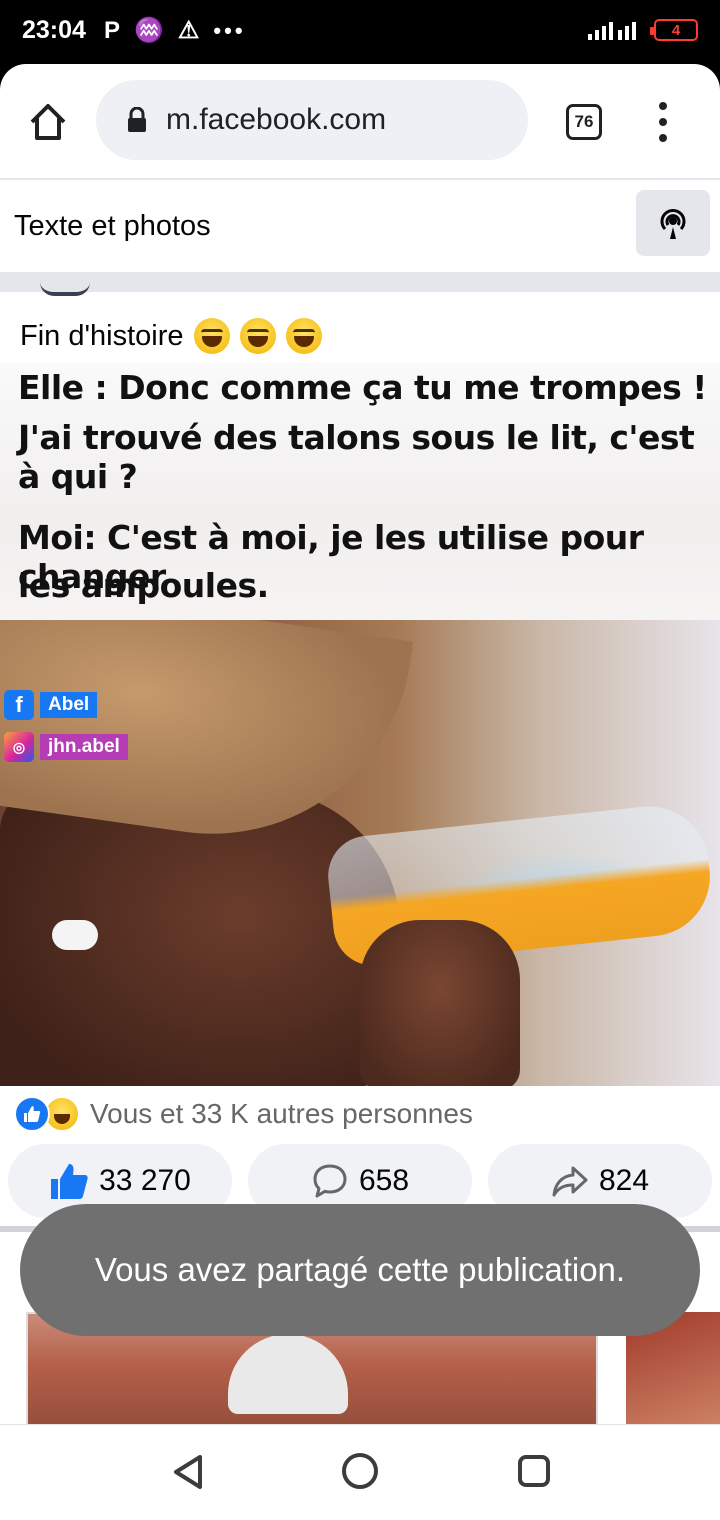 Image resolution: width=720 pixels, height=1520 pixels. What do you see at coordinates (143, 585) in the screenshot?
I see `meme-line: les ampoules.` at bounding box center [143, 585].